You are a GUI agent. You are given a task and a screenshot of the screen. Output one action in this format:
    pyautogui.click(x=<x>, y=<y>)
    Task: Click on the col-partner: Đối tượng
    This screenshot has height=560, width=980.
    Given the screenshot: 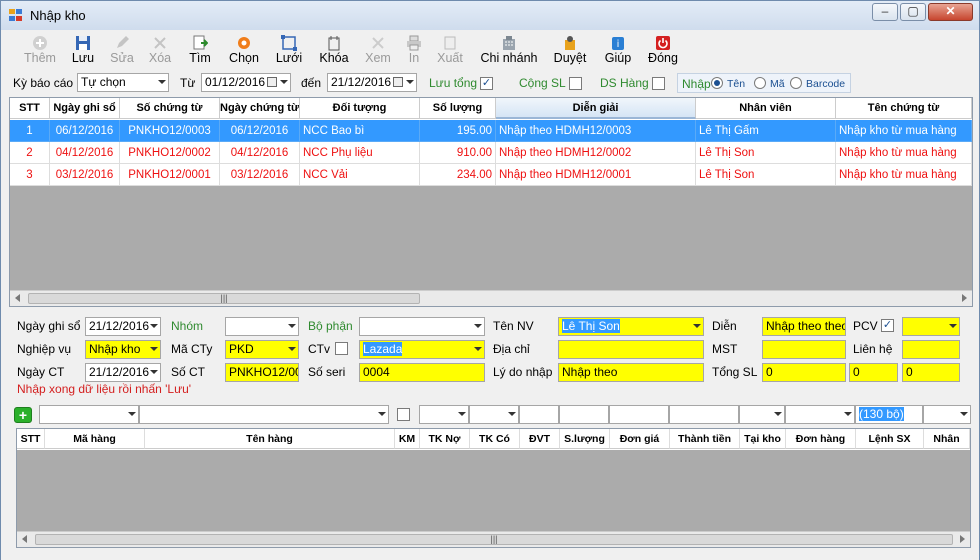 What is the action you would take?
    pyautogui.click(x=360, y=108)
    